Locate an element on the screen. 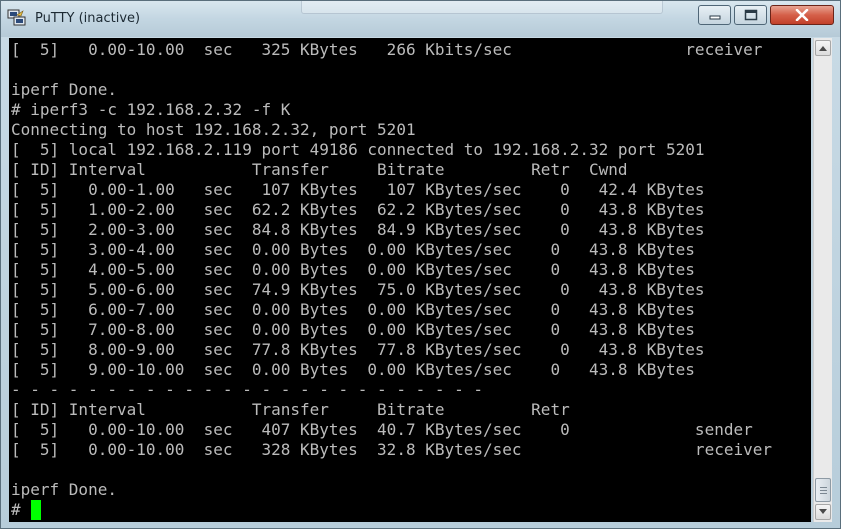  title-bar: PuTTY (inactive) is located at coordinates (420, 19).